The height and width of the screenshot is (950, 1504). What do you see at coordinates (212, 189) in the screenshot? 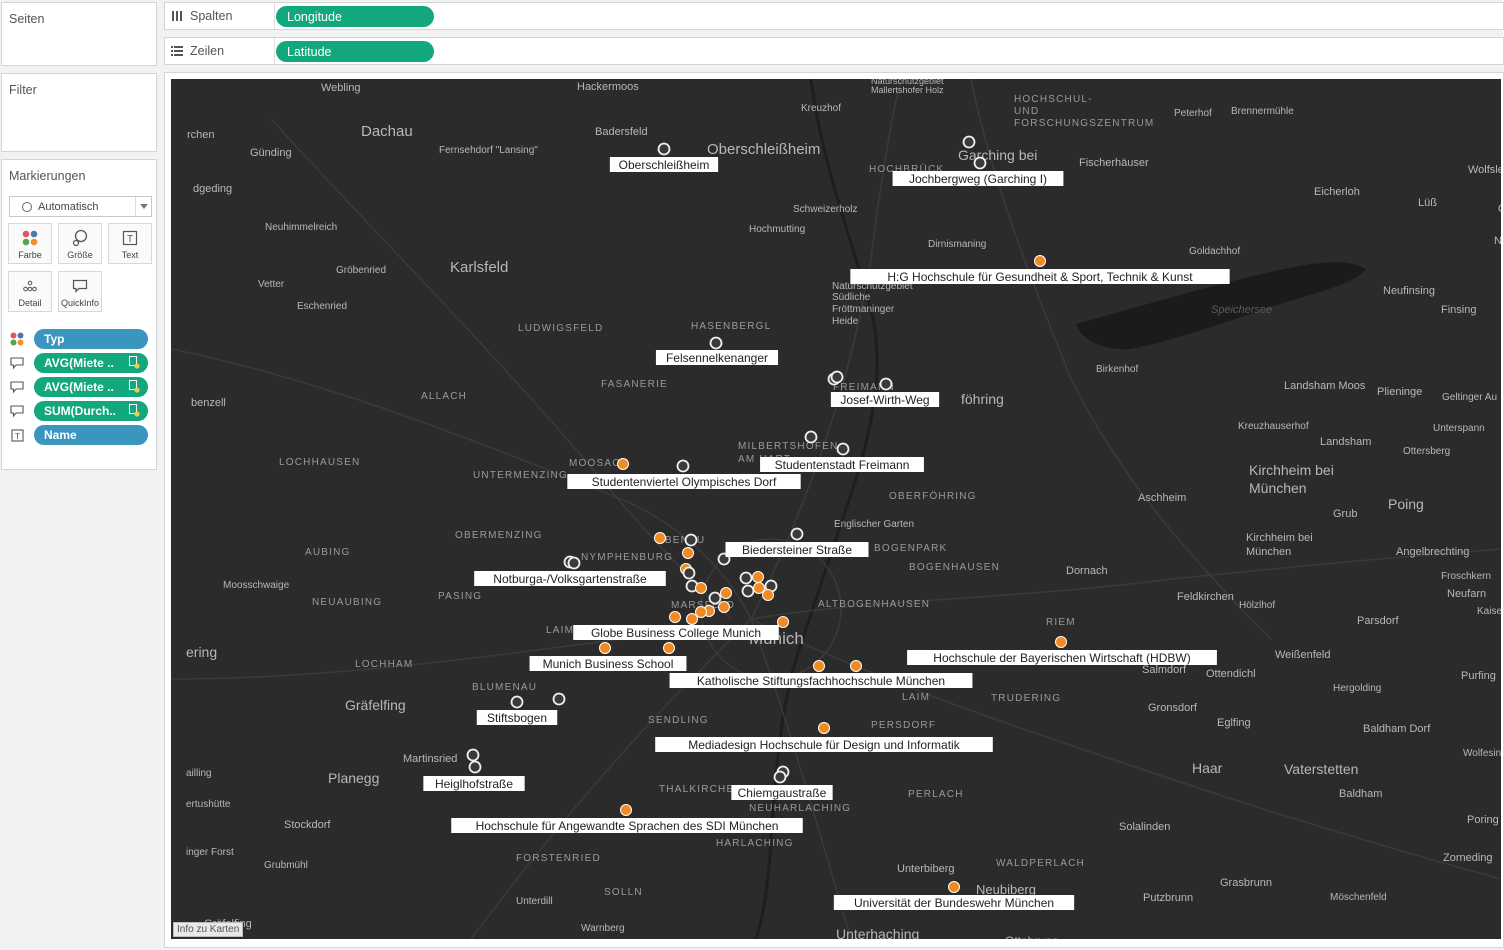
I see `place-label: dgeding` at bounding box center [212, 189].